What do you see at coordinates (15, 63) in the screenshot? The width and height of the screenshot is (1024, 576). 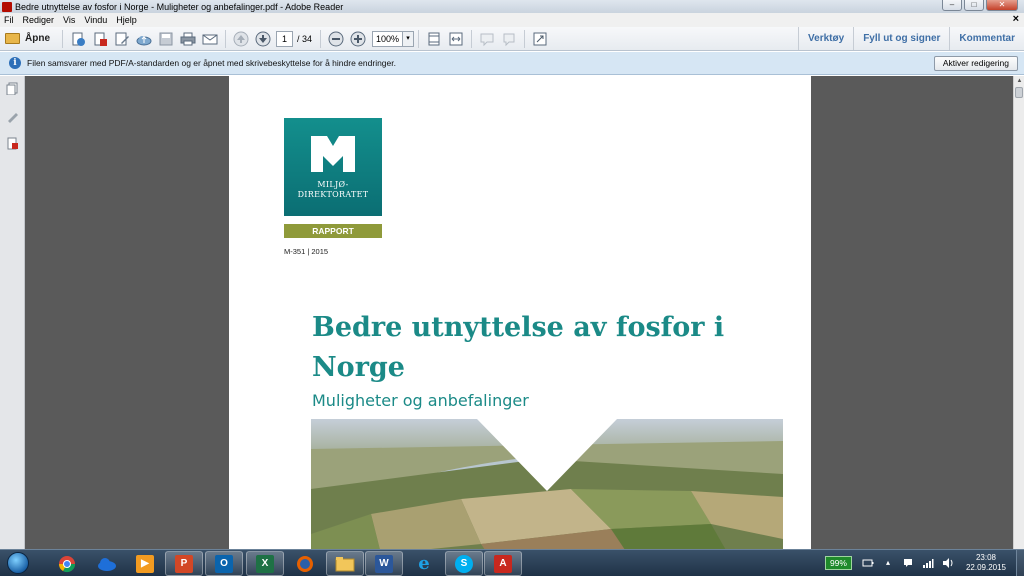 I see `info-icon: i` at bounding box center [15, 63].